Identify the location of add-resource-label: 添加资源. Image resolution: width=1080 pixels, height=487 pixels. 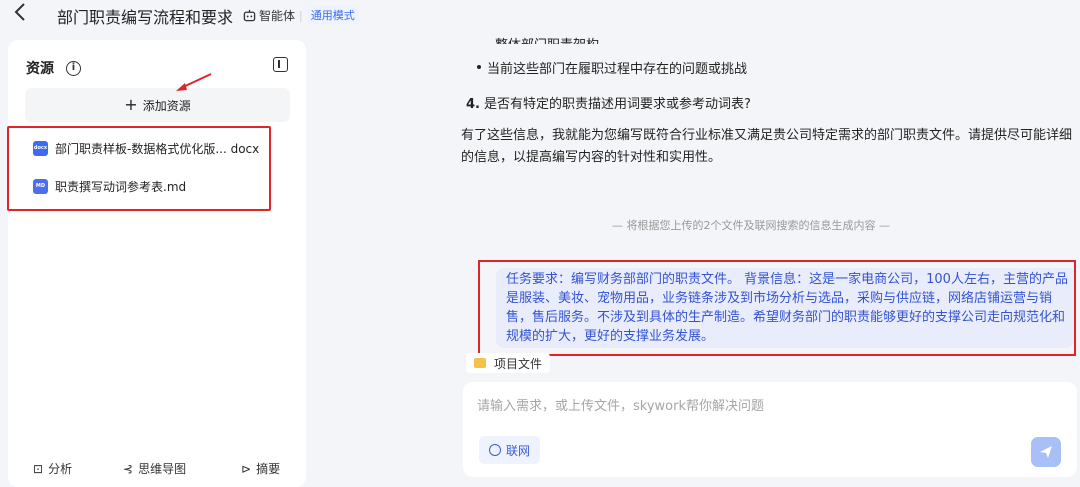
(166, 105).